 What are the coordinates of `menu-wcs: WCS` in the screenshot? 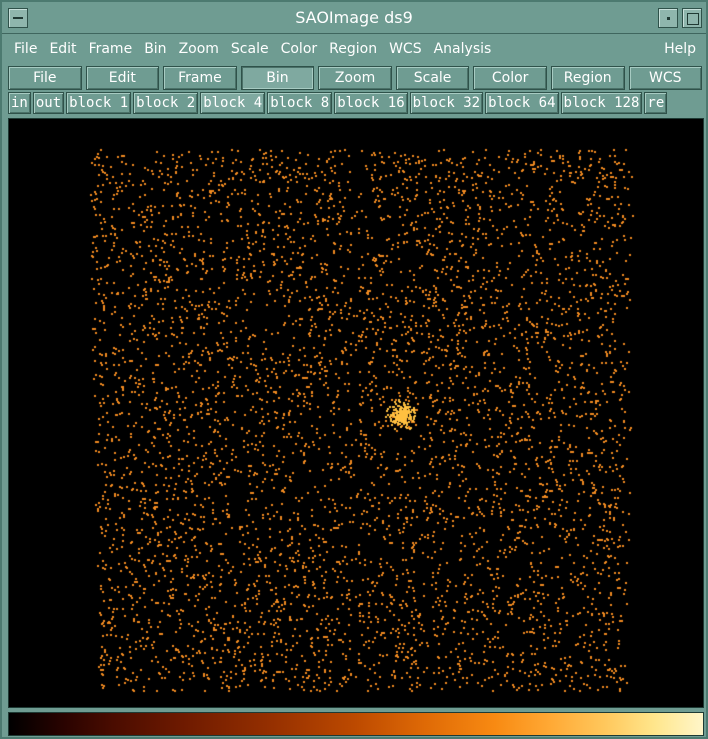 It's located at (405, 49).